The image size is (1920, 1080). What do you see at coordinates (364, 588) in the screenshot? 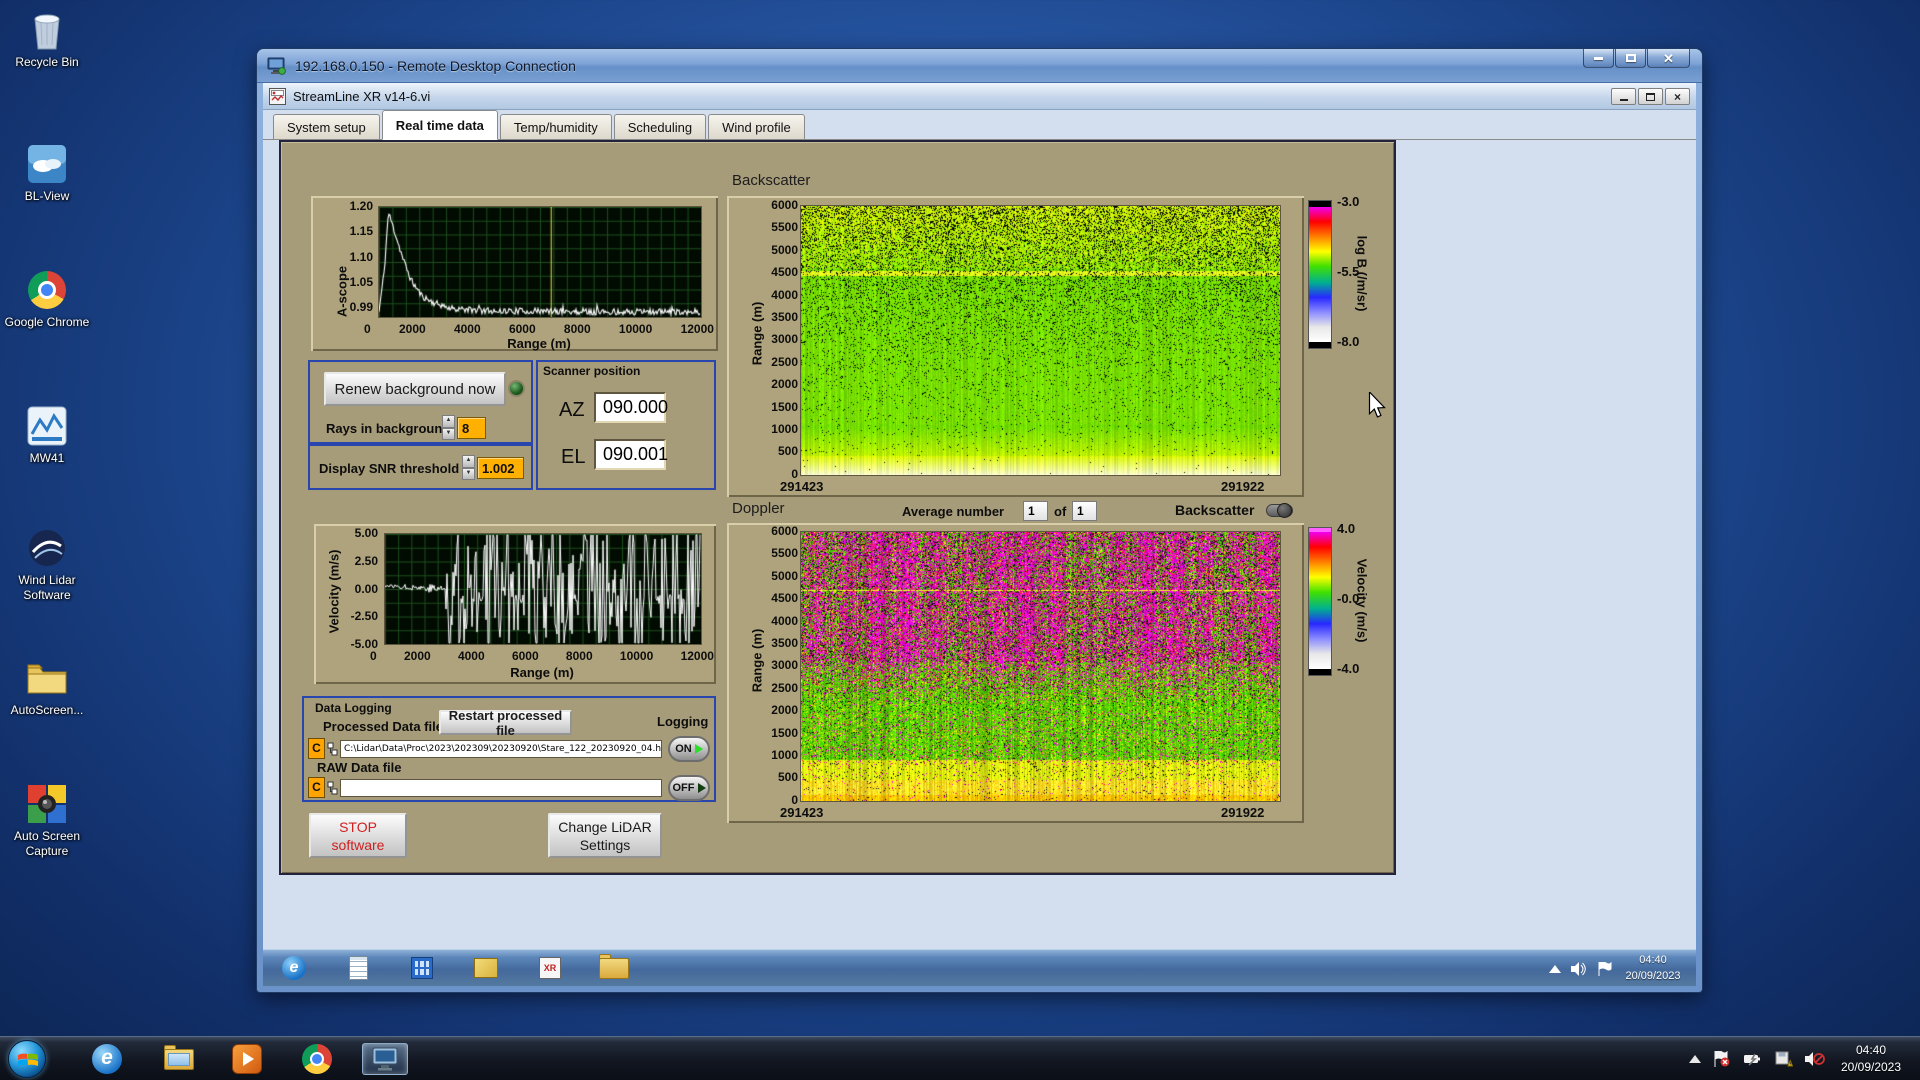
I see `velocity-y-ticks: 5.00 2.50 0.00 -2.50 -5.00` at bounding box center [364, 588].